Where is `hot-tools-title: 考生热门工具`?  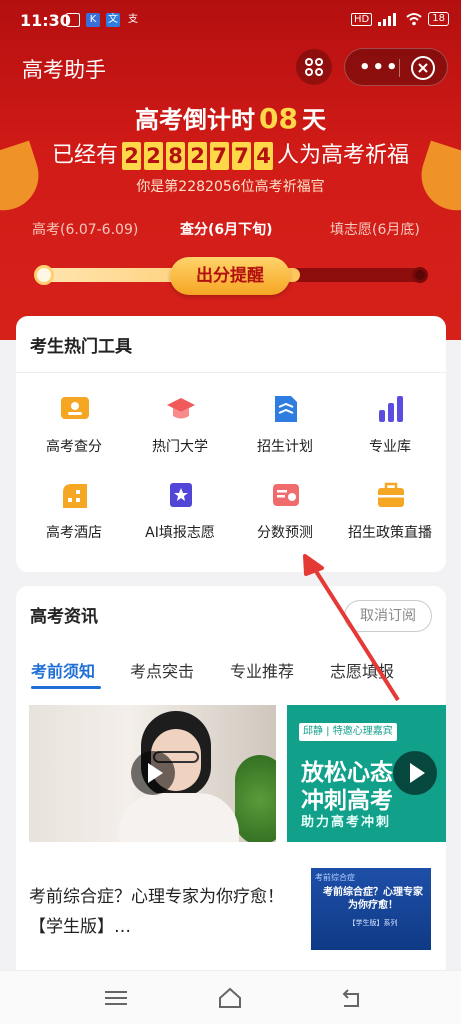 hot-tools-title: 考生热门工具 is located at coordinates (81, 347).